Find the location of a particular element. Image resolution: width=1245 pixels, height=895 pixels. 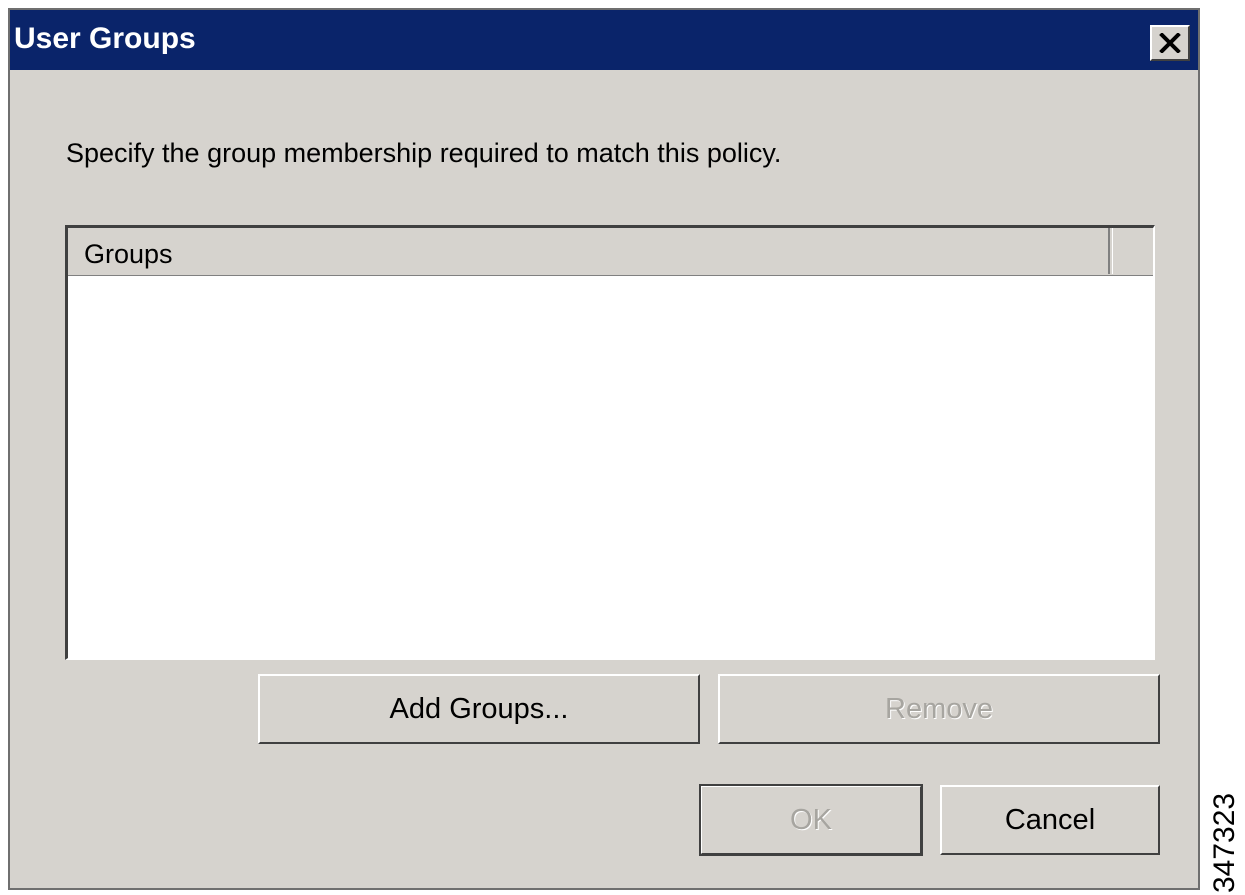

figure-id: 347323 is located at coordinates (1224, 842).